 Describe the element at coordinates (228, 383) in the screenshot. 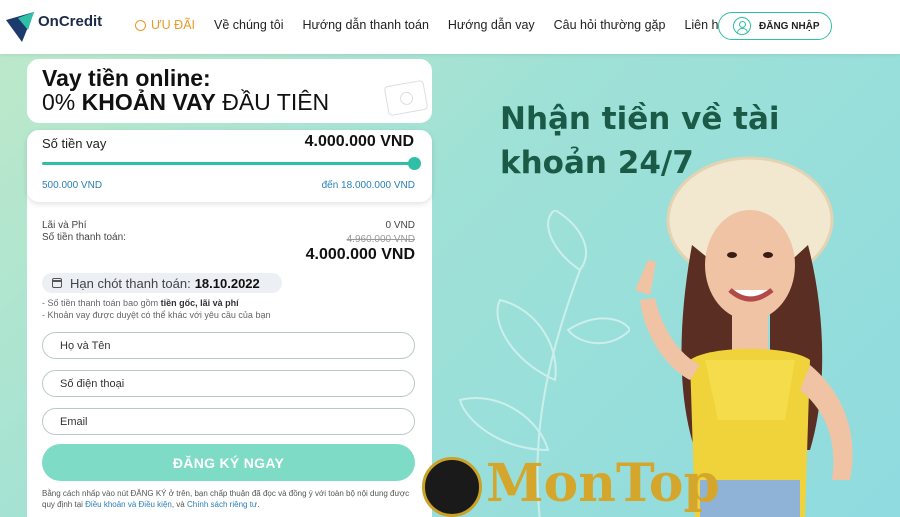

I see `phone-field: Số điện thoại` at that location.